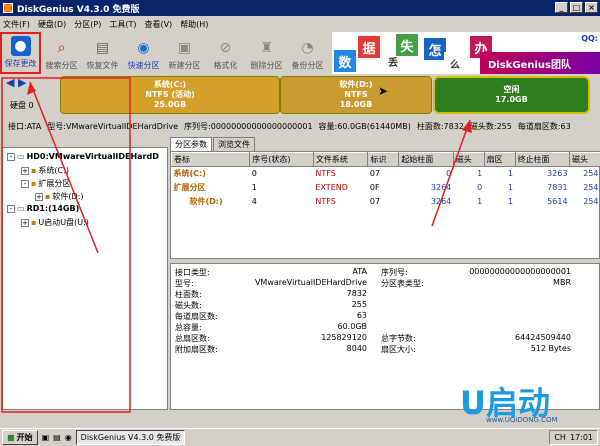  I want to click on table-row: 软件(D:) 4 NTFS 07 3264 1 1 5614 254, so click(386, 202).